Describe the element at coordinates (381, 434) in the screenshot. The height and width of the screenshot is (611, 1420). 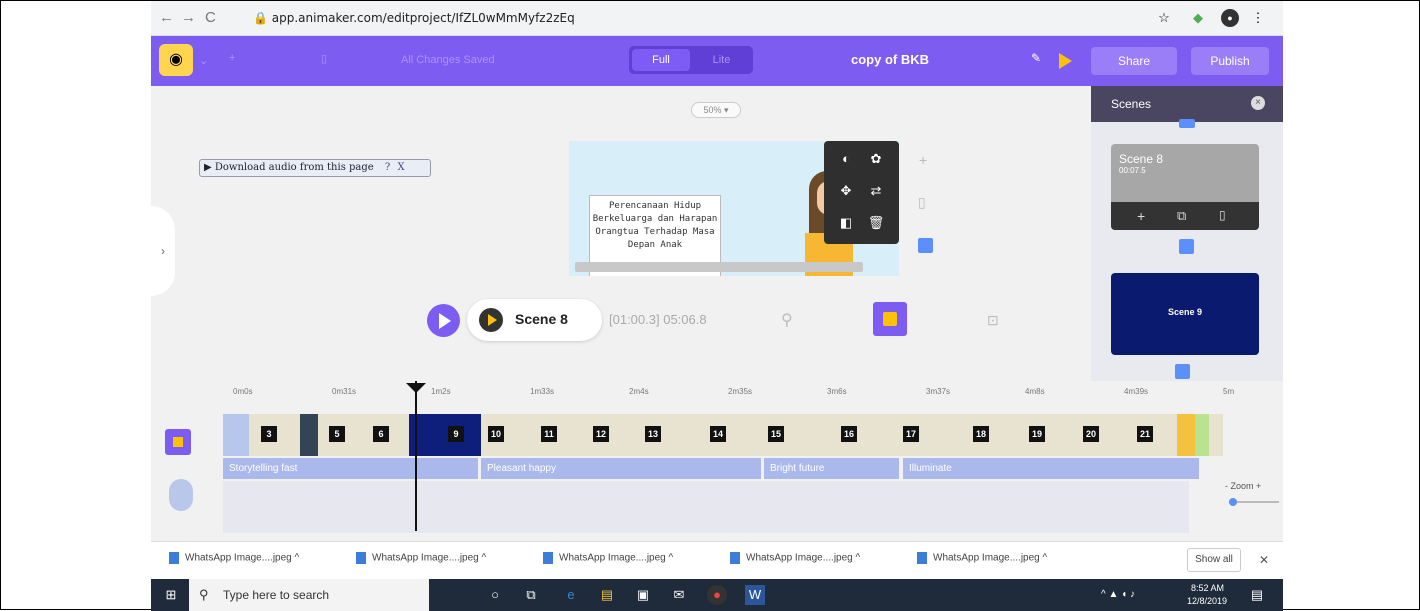
I see `scene-block: 6` at that location.